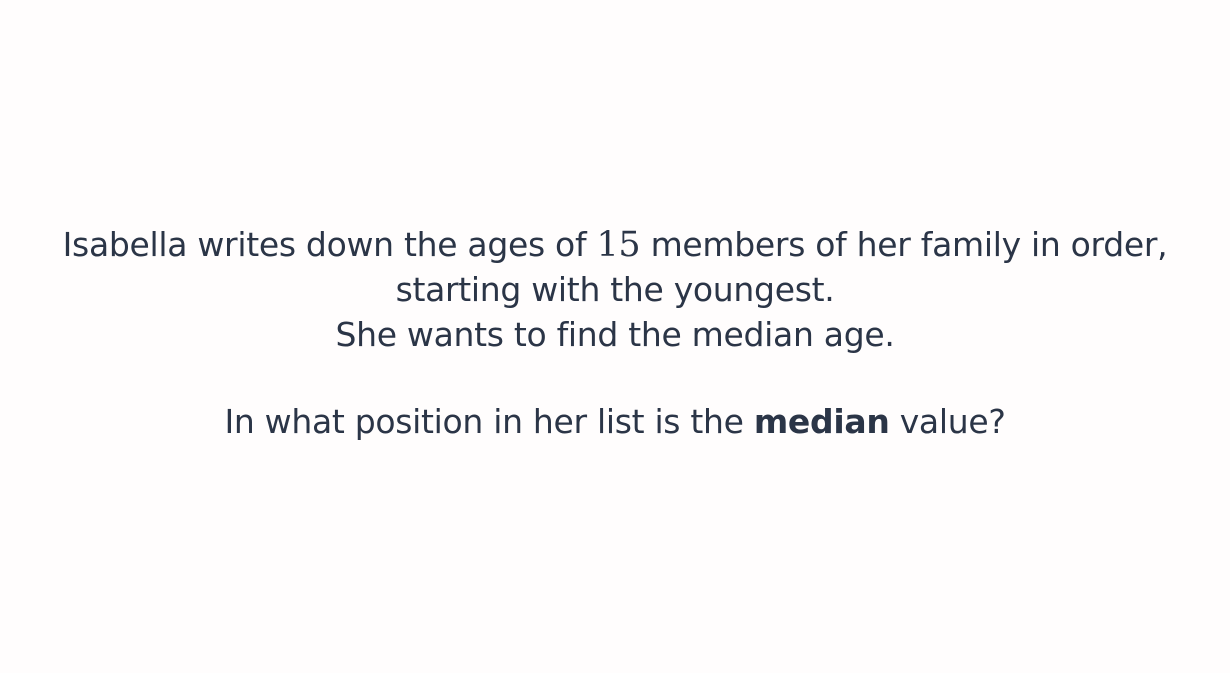  What do you see at coordinates (618, 245) in the screenshot?
I see `member-count: 15` at bounding box center [618, 245].